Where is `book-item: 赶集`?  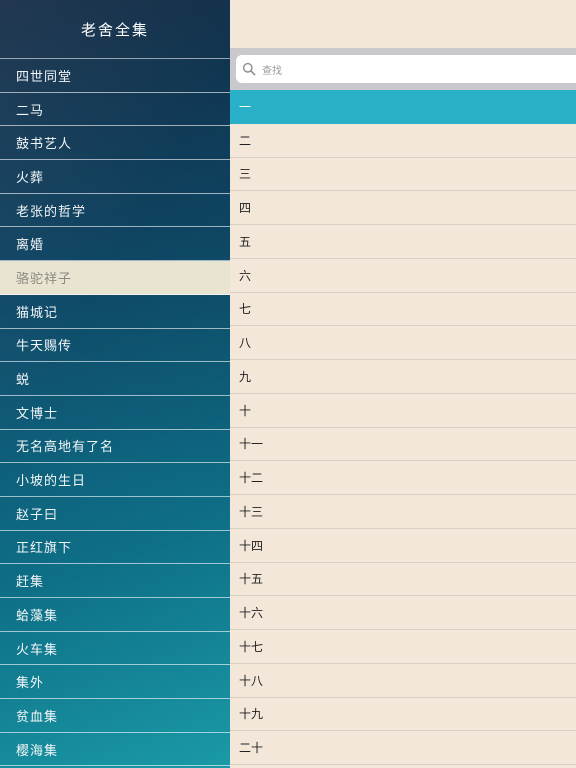 book-item: 赶集 is located at coordinates (115, 581).